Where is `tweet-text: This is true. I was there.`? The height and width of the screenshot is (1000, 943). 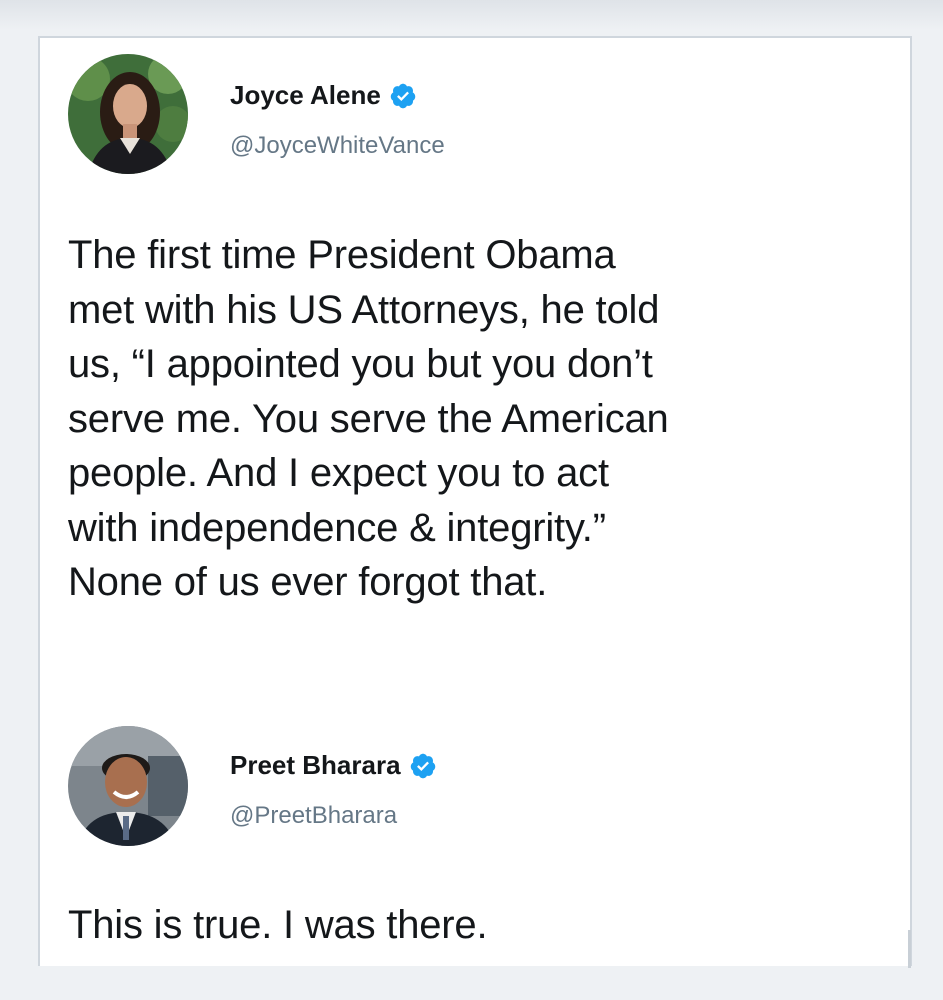 tweet-text: This is true. I was there. is located at coordinates (278, 925).